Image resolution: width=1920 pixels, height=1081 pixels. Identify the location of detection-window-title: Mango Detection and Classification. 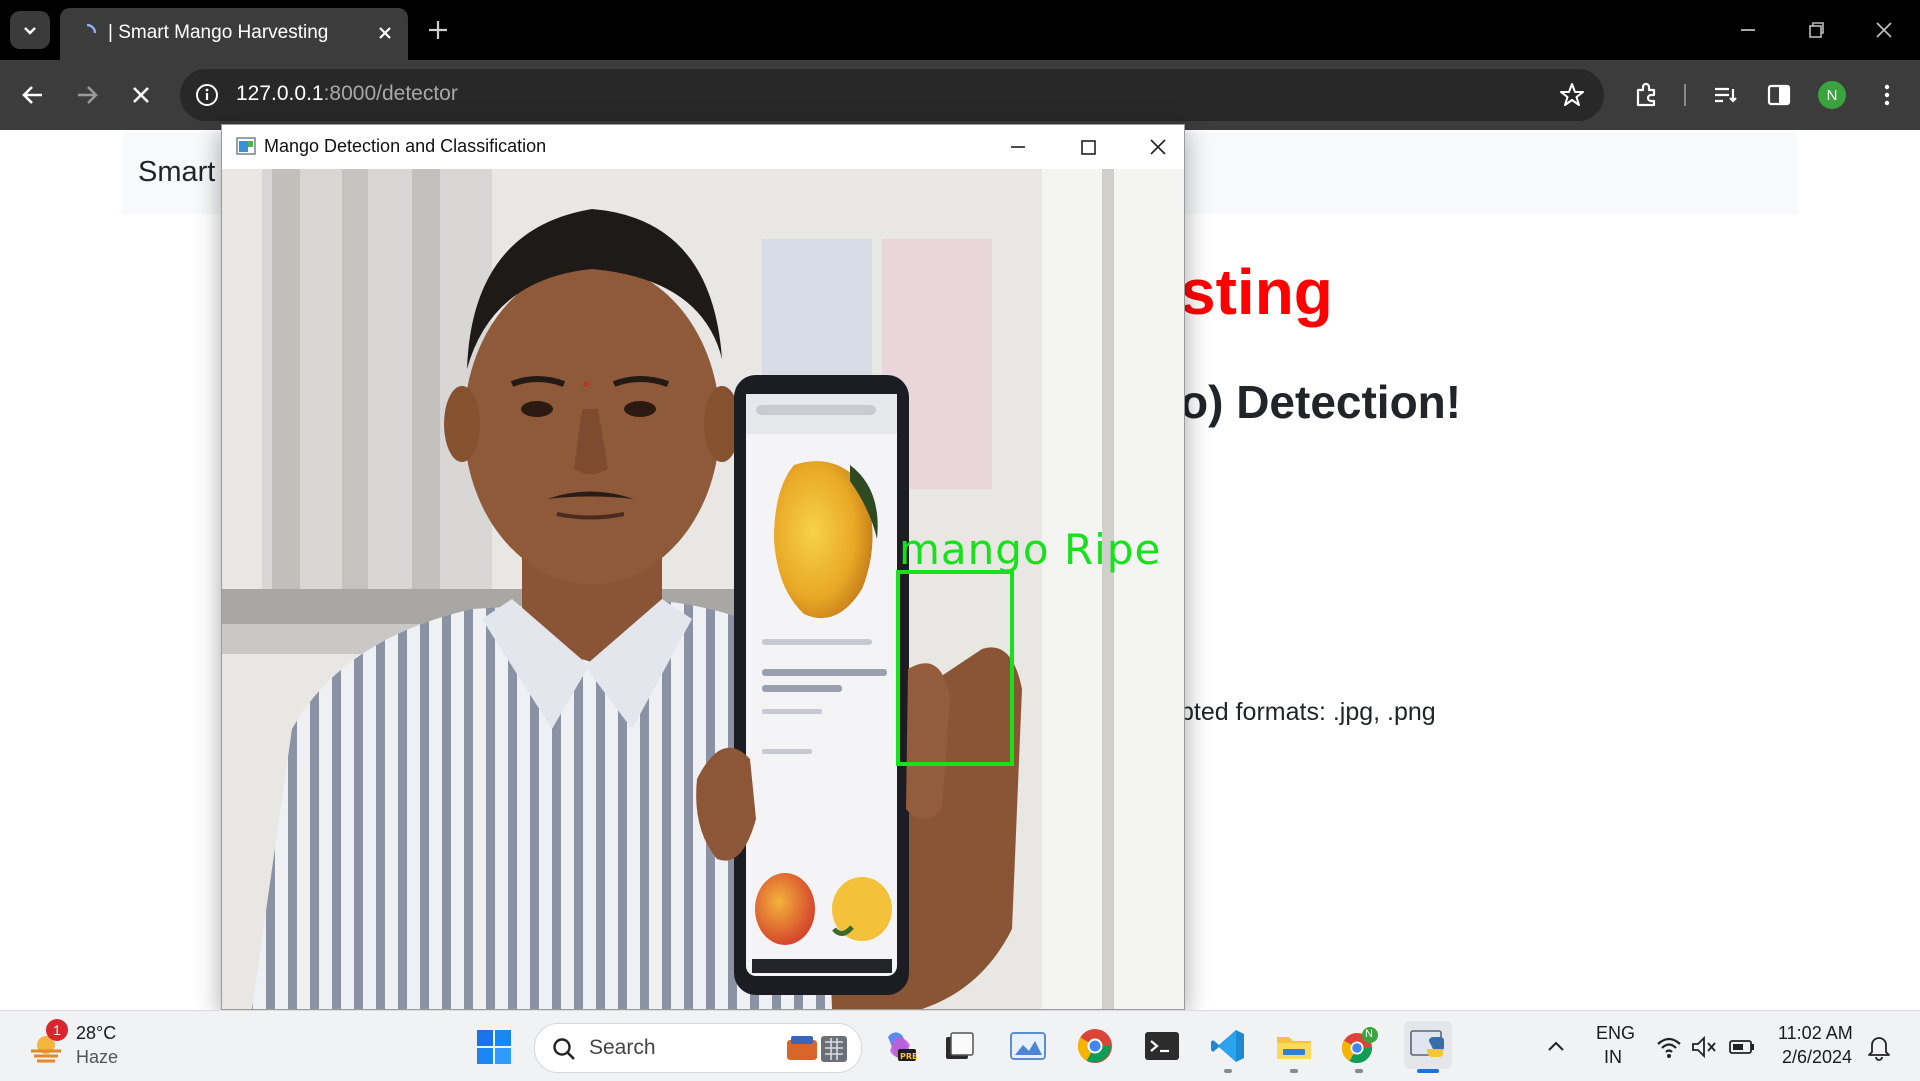
(405, 146).